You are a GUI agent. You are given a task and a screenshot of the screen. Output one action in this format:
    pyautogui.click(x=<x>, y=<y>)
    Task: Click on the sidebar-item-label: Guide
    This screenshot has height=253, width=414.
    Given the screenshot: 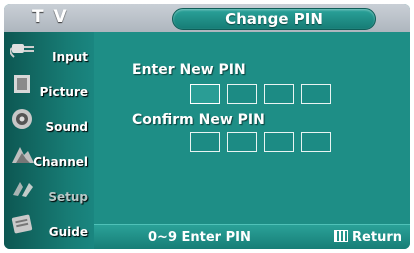 What is the action you would take?
    pyautogui.click(x=68, y=232)
    